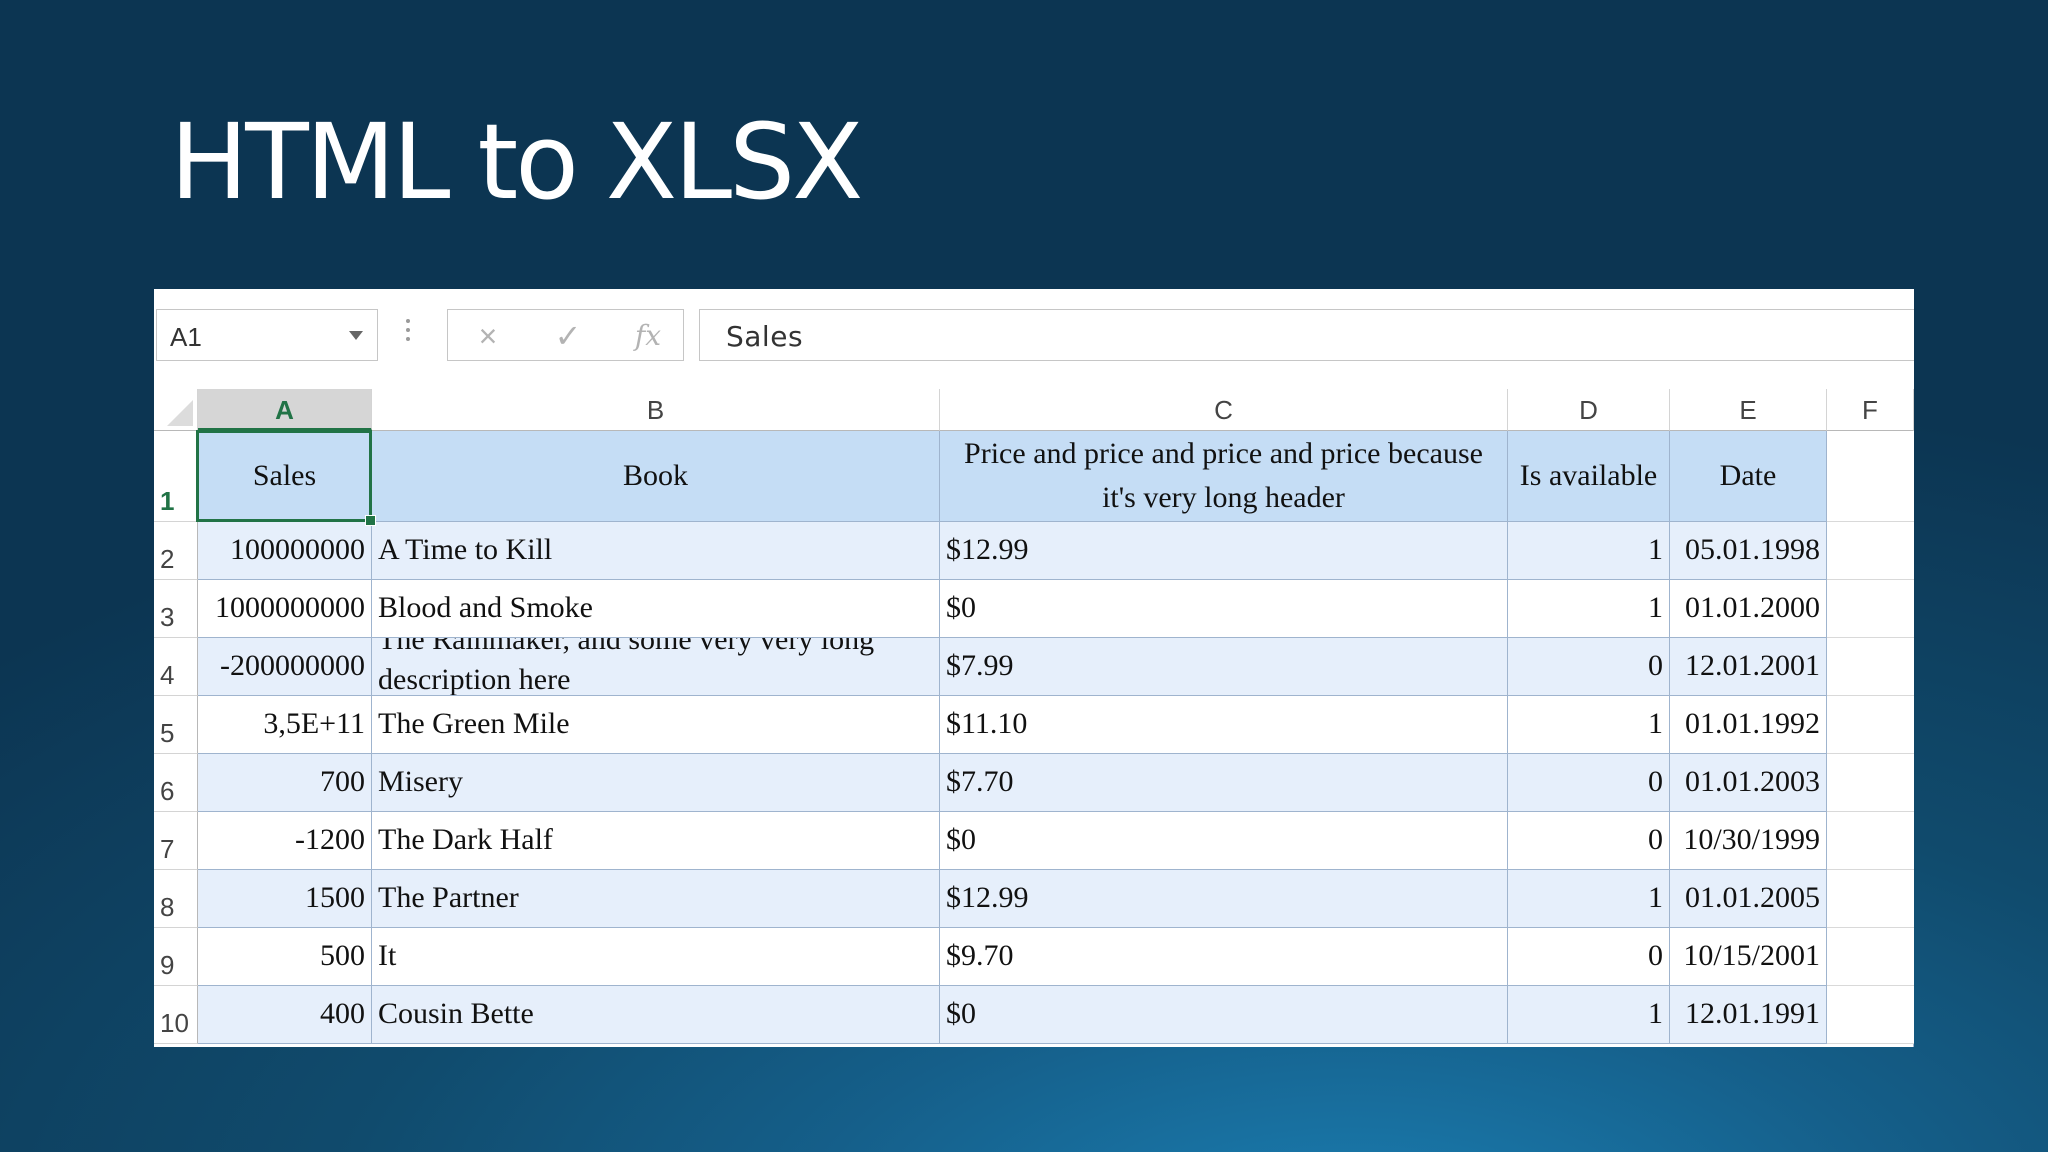 The width and height of the screenshot is (2048, 1152). Describe the element at coordinates (285, 957) in the screenshot. I see `cell-sales: 500` at that location.